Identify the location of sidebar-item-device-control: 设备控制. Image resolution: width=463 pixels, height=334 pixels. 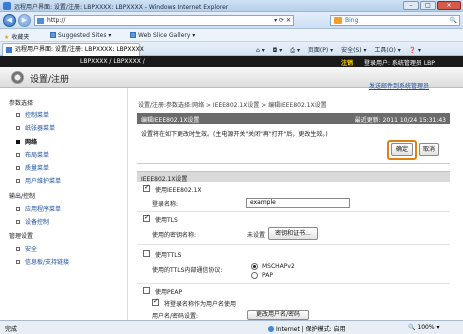
(32, 221).